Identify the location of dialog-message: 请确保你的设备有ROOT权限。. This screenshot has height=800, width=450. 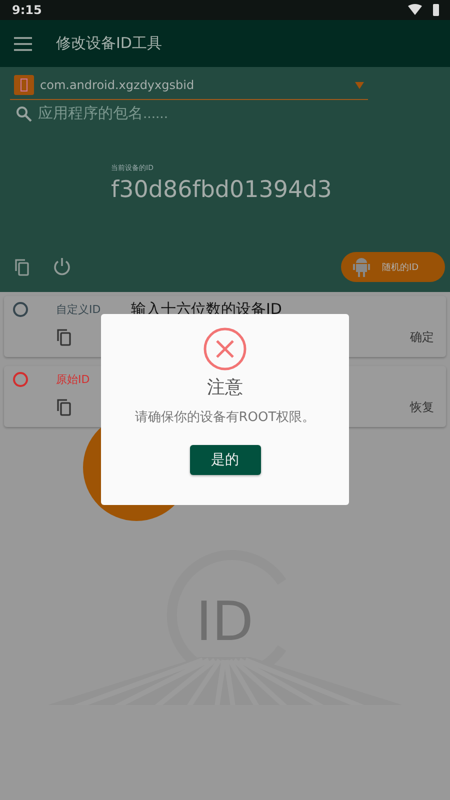
(225, 417).